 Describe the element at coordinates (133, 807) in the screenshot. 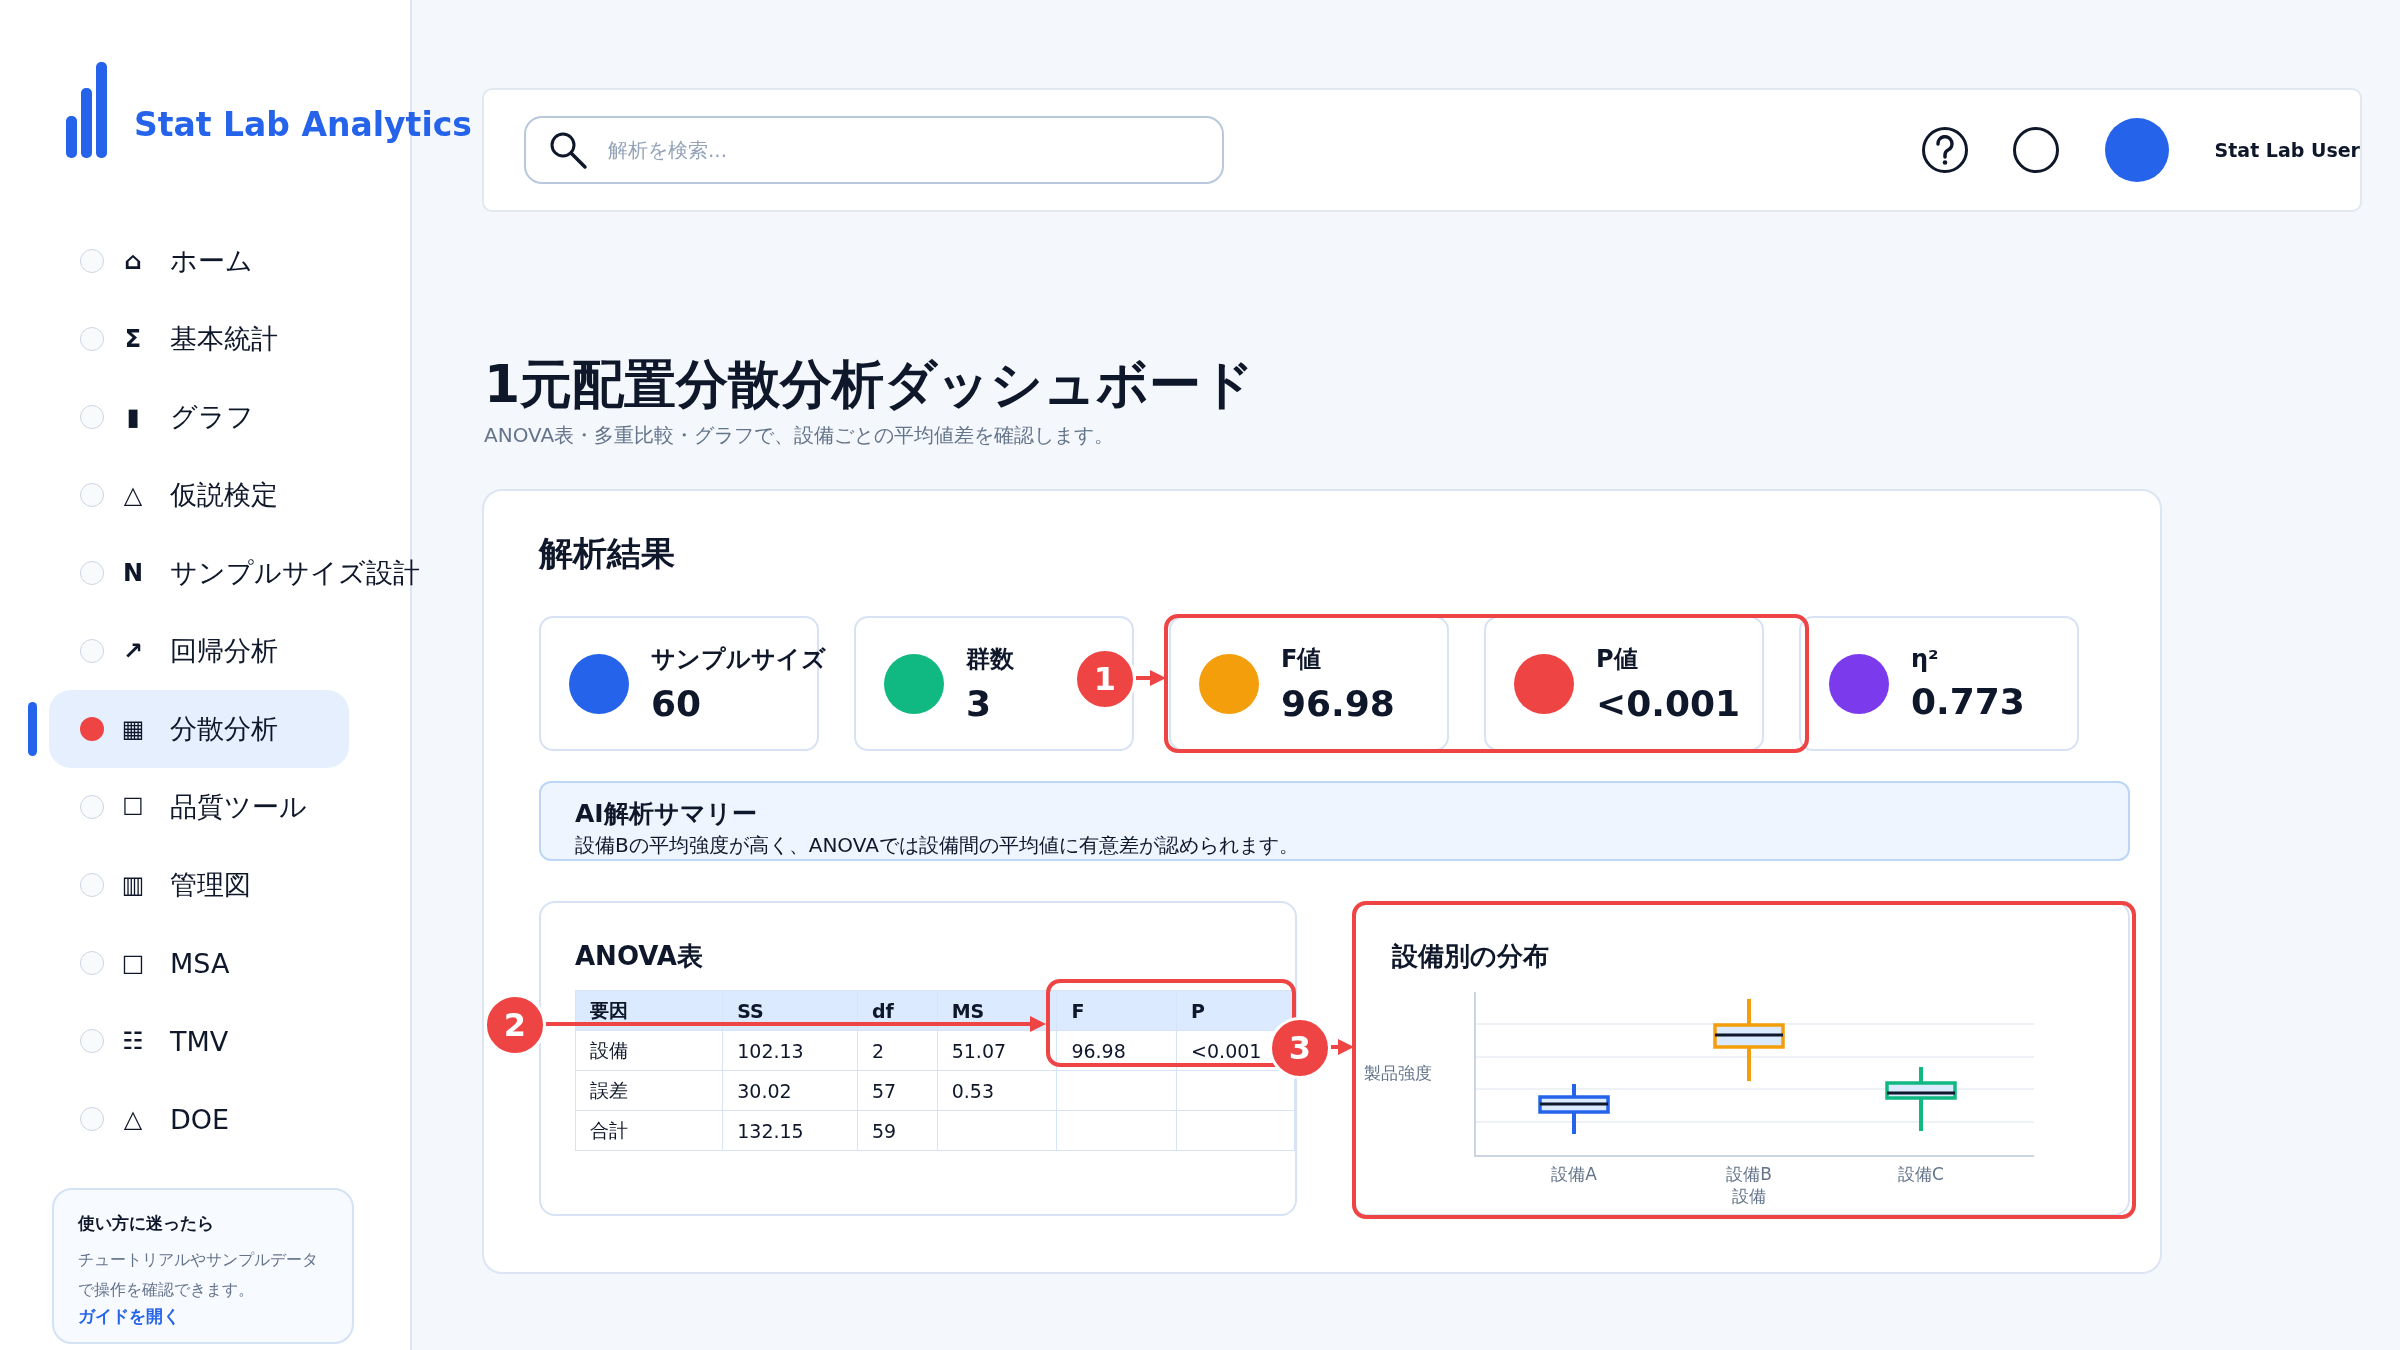

I see `nav-icon: ☐` at that location.